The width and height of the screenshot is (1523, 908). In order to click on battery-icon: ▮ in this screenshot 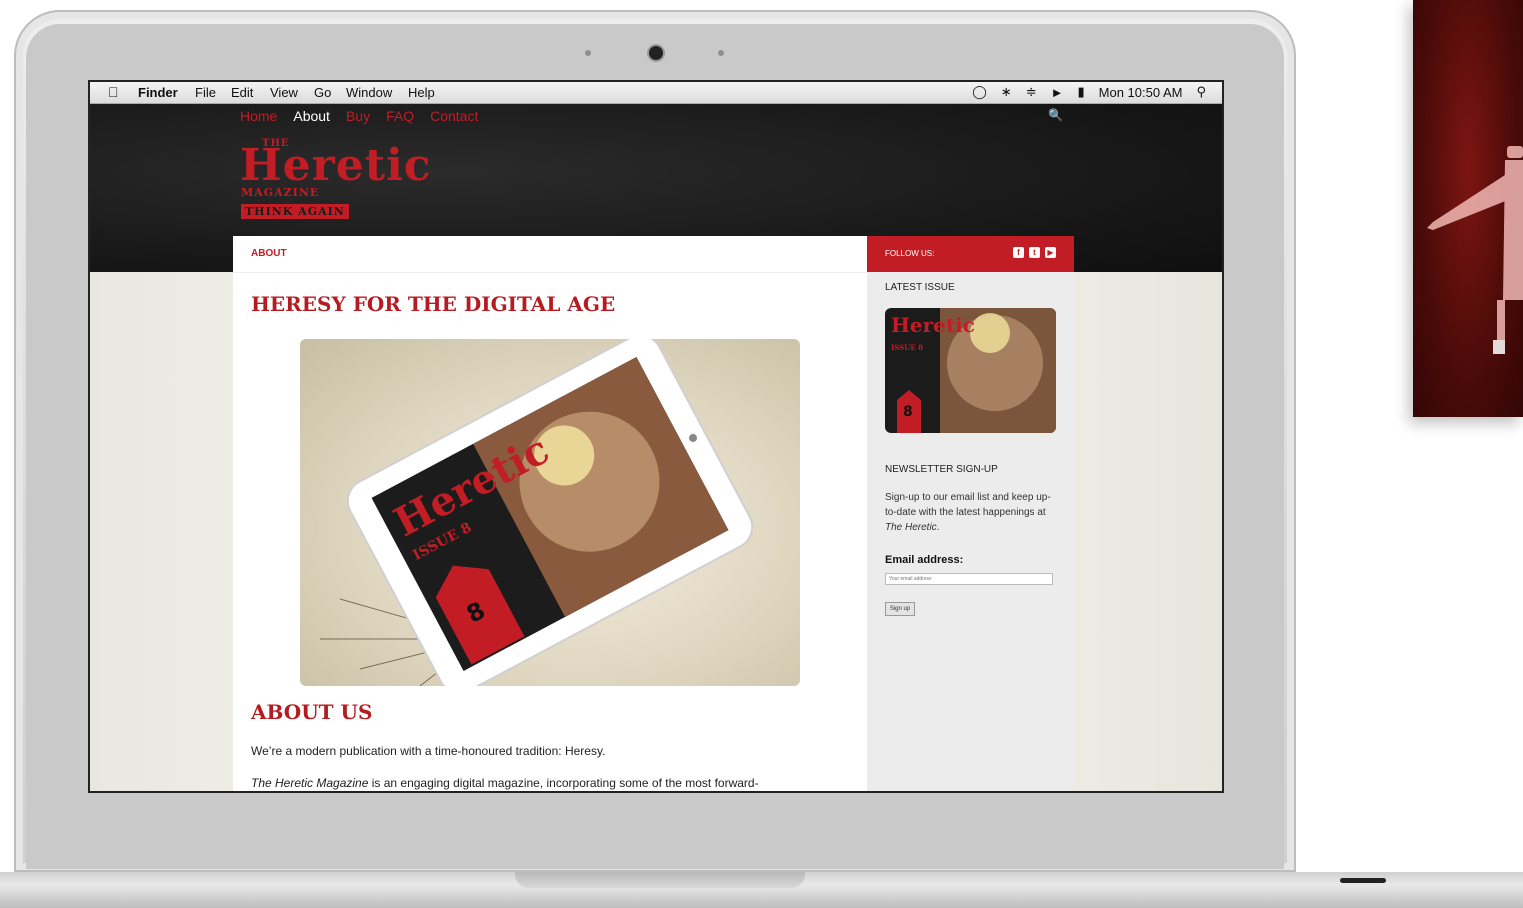, I will do `click(1080, 92)`.